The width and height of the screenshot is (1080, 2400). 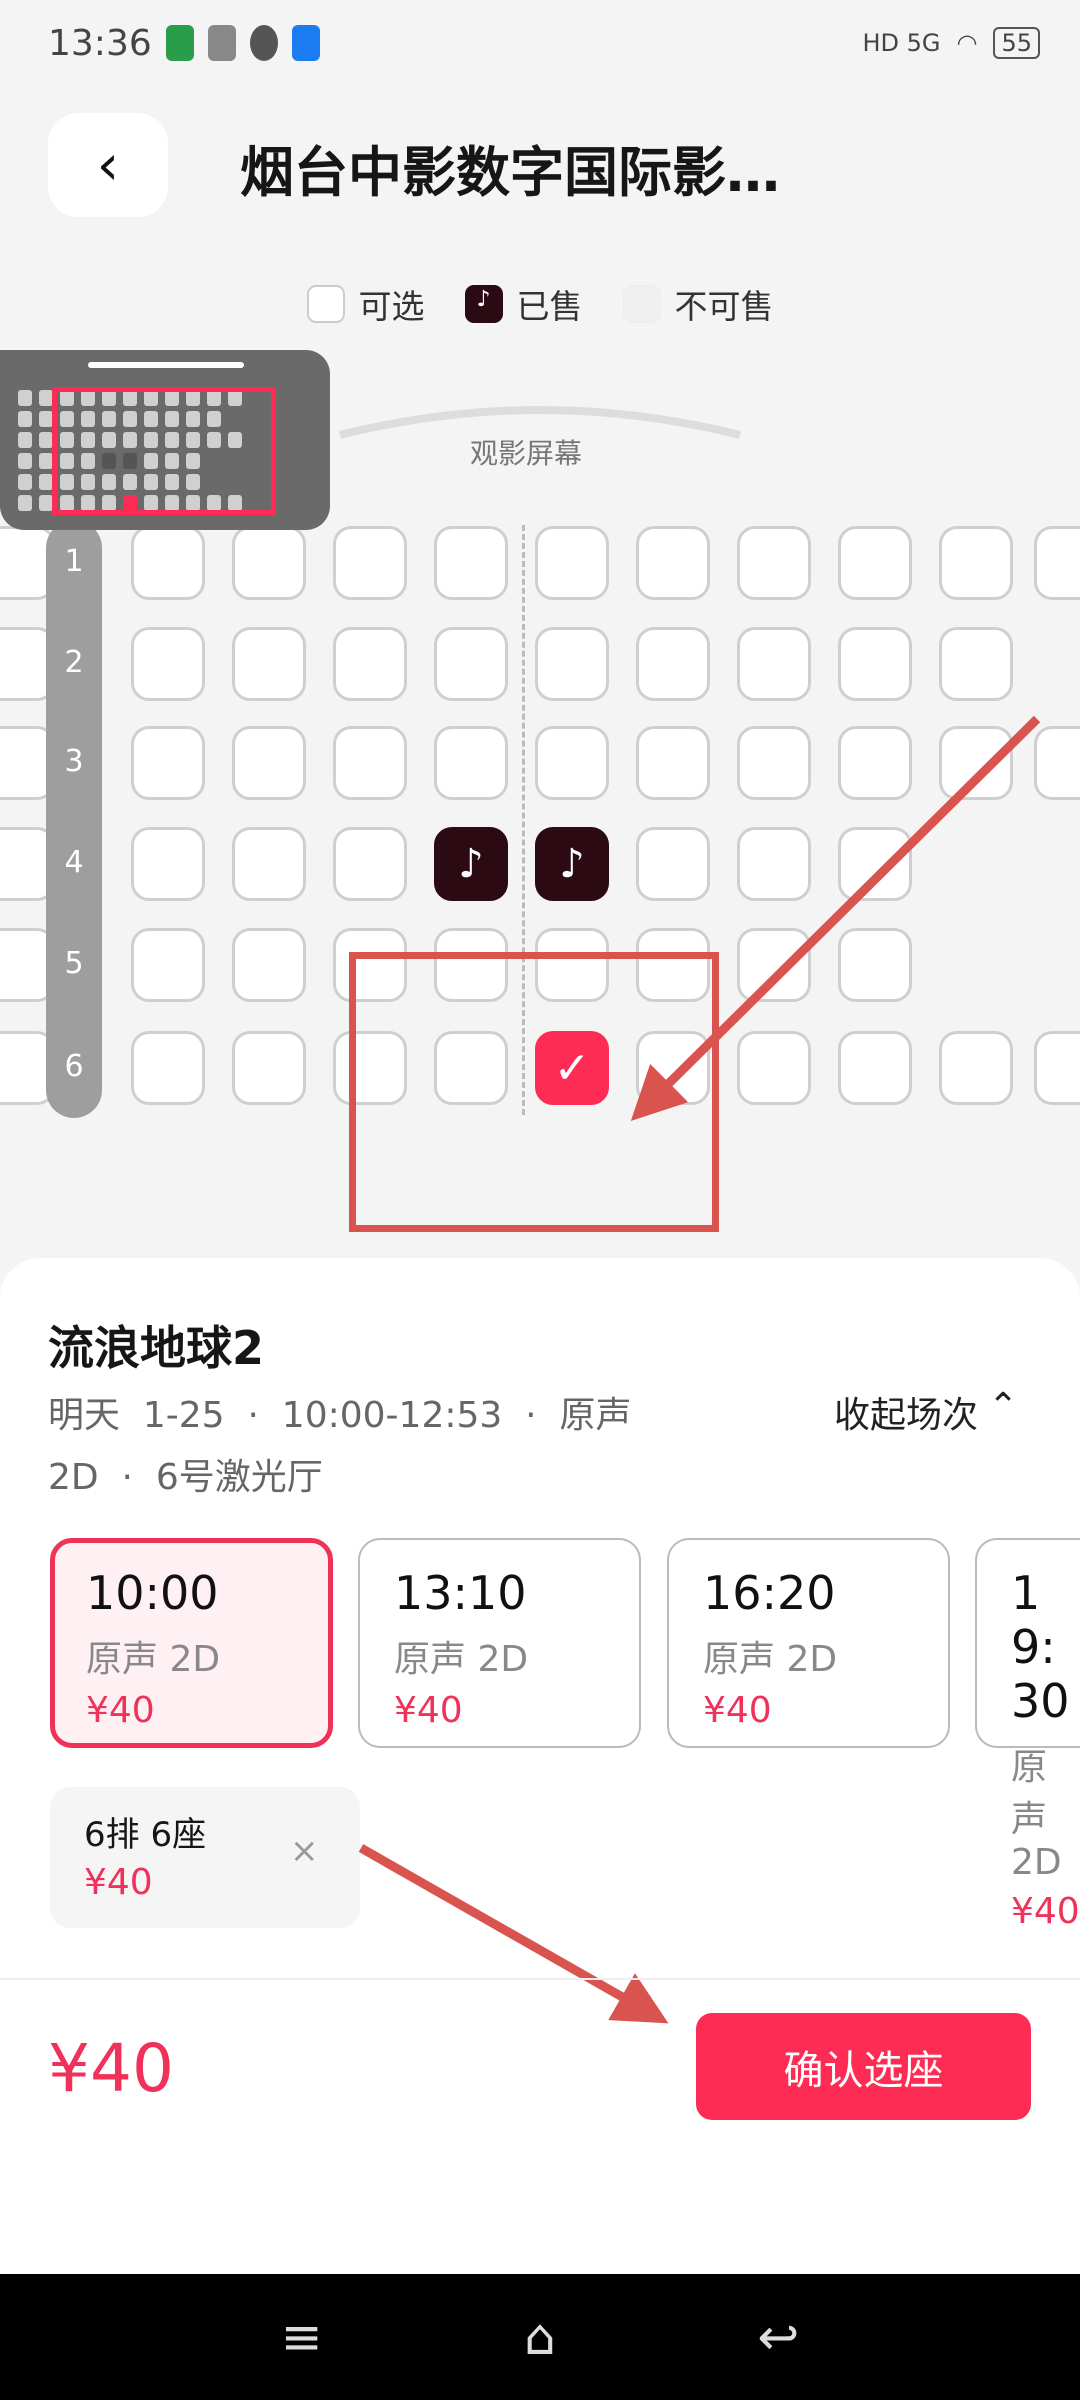 What do you see at coordinates (778, 2337) in the screenshot?
I see `back-nav-icon: ↩` at bounding box center [778, 2337].